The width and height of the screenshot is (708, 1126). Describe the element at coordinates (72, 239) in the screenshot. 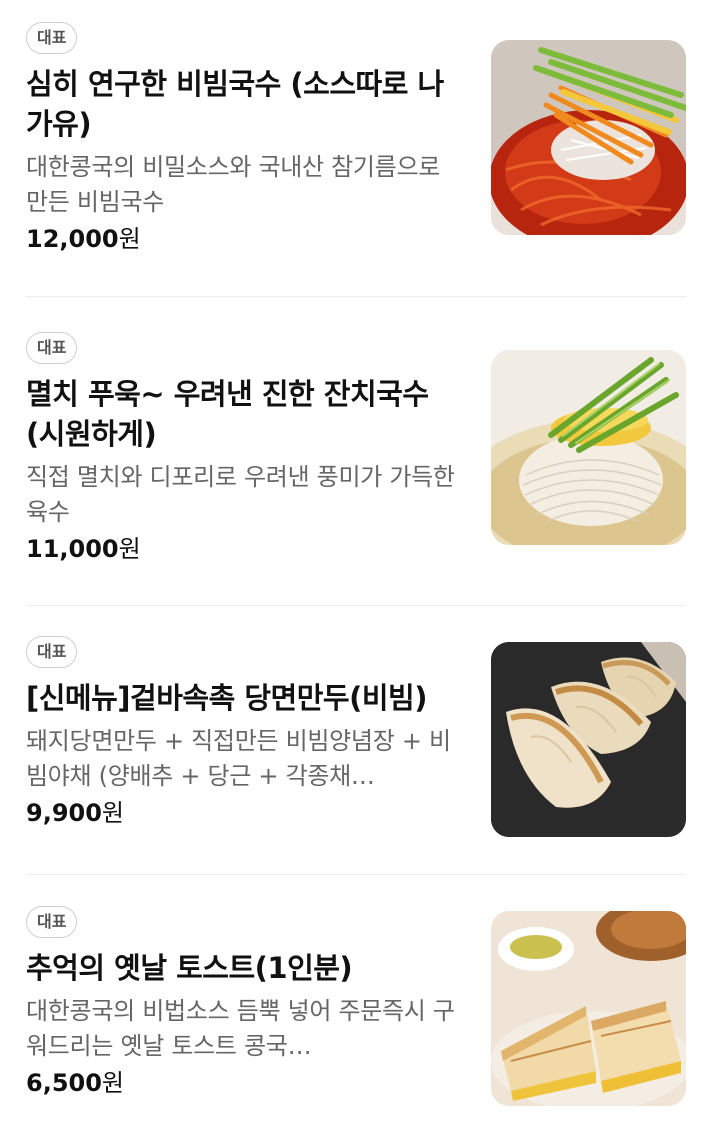

I see `price-number: 12,000` at that location.